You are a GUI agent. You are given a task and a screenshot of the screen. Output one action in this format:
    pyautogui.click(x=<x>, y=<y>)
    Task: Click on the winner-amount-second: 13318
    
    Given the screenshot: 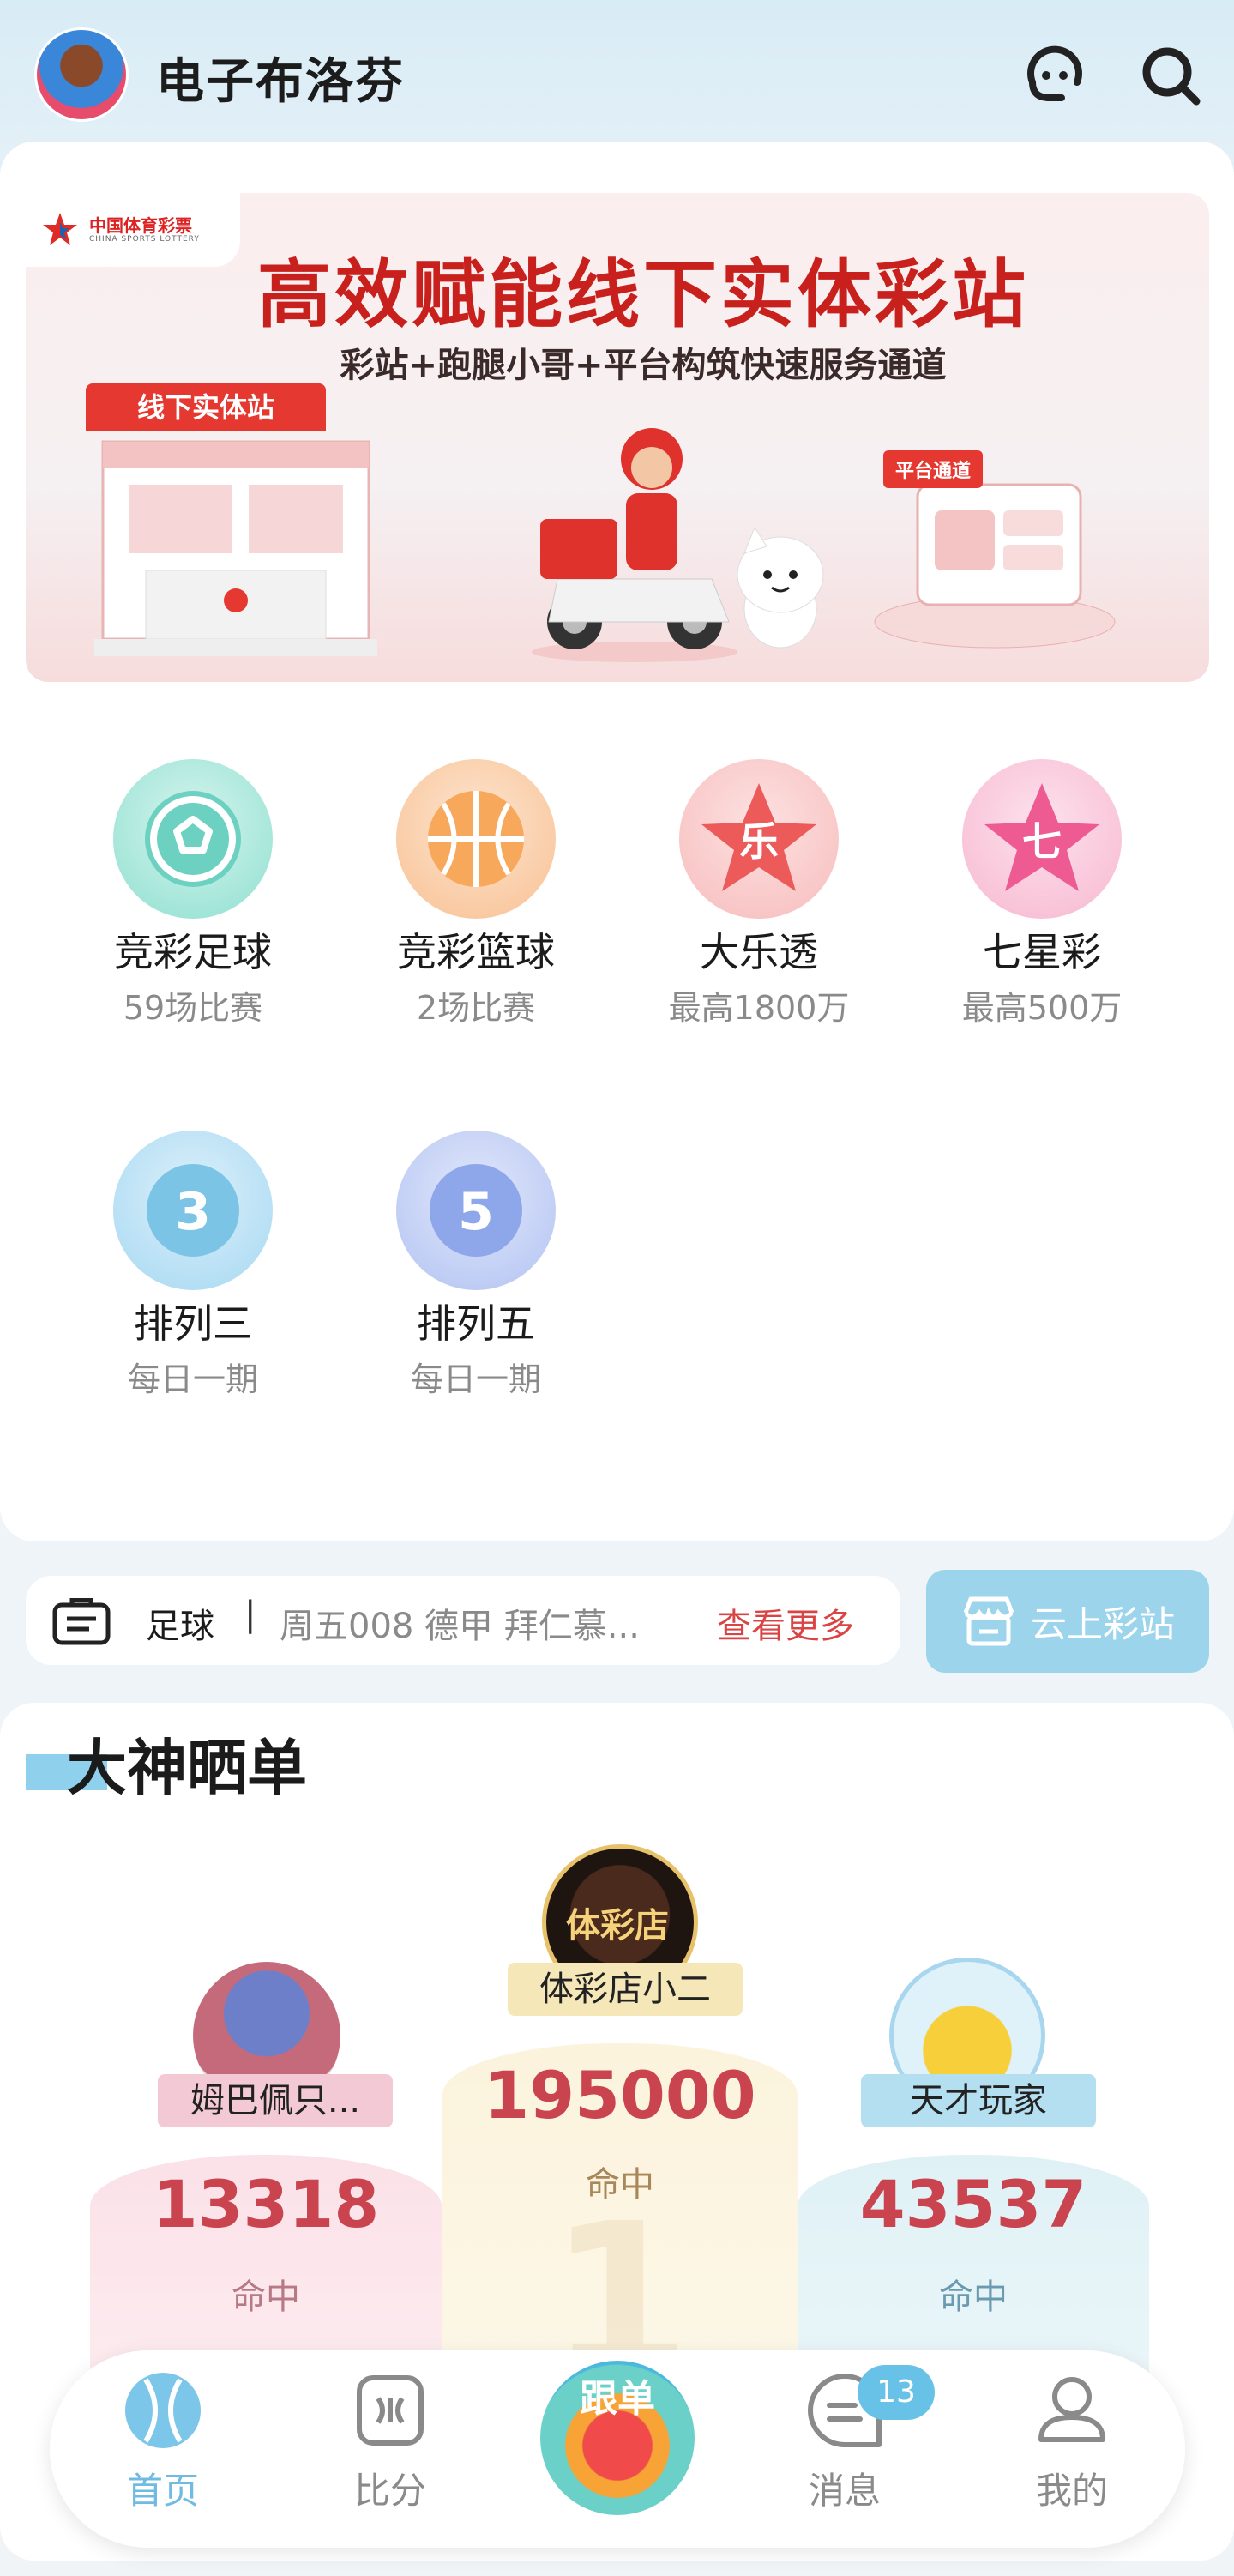 What is the action you would take?
    pyautogui.click(x=266, y=2204)
    